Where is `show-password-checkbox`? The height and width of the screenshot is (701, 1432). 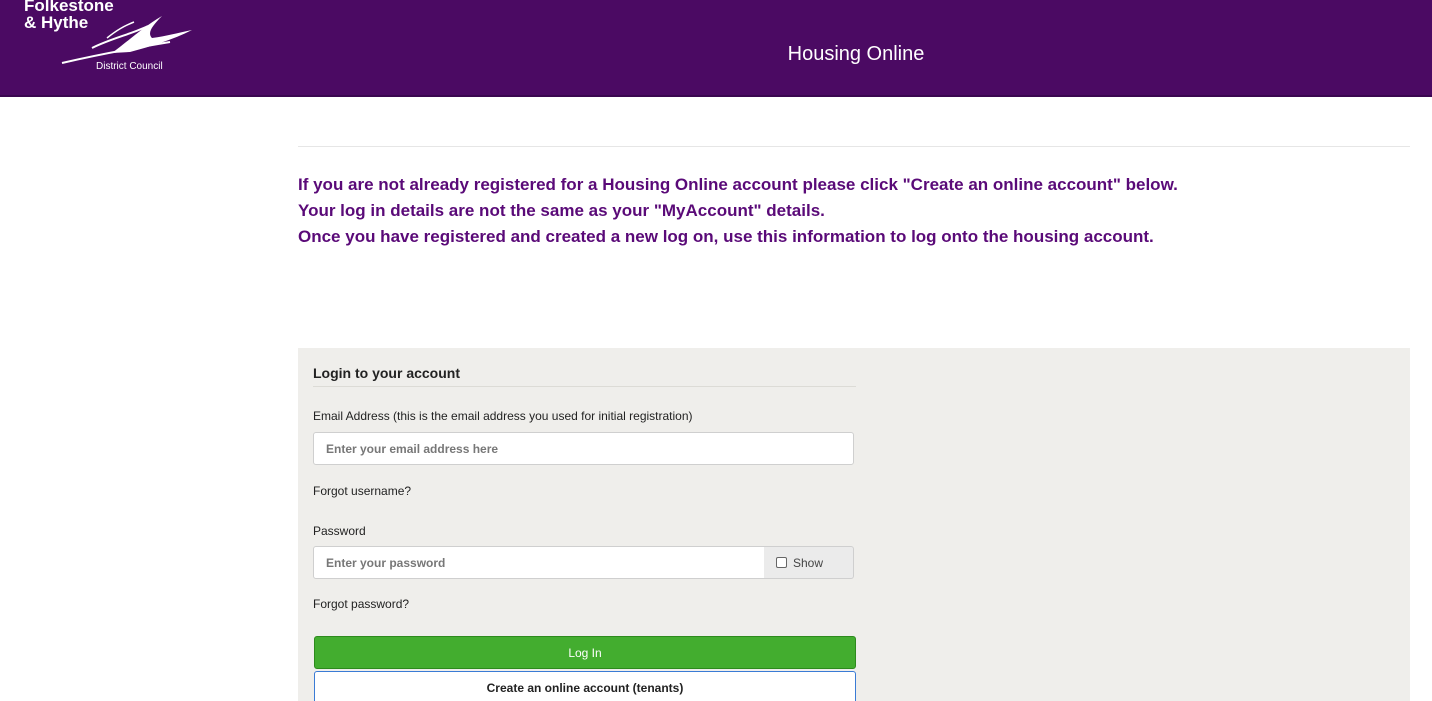
show-password-checkbox is located at coordinates (781, 562).